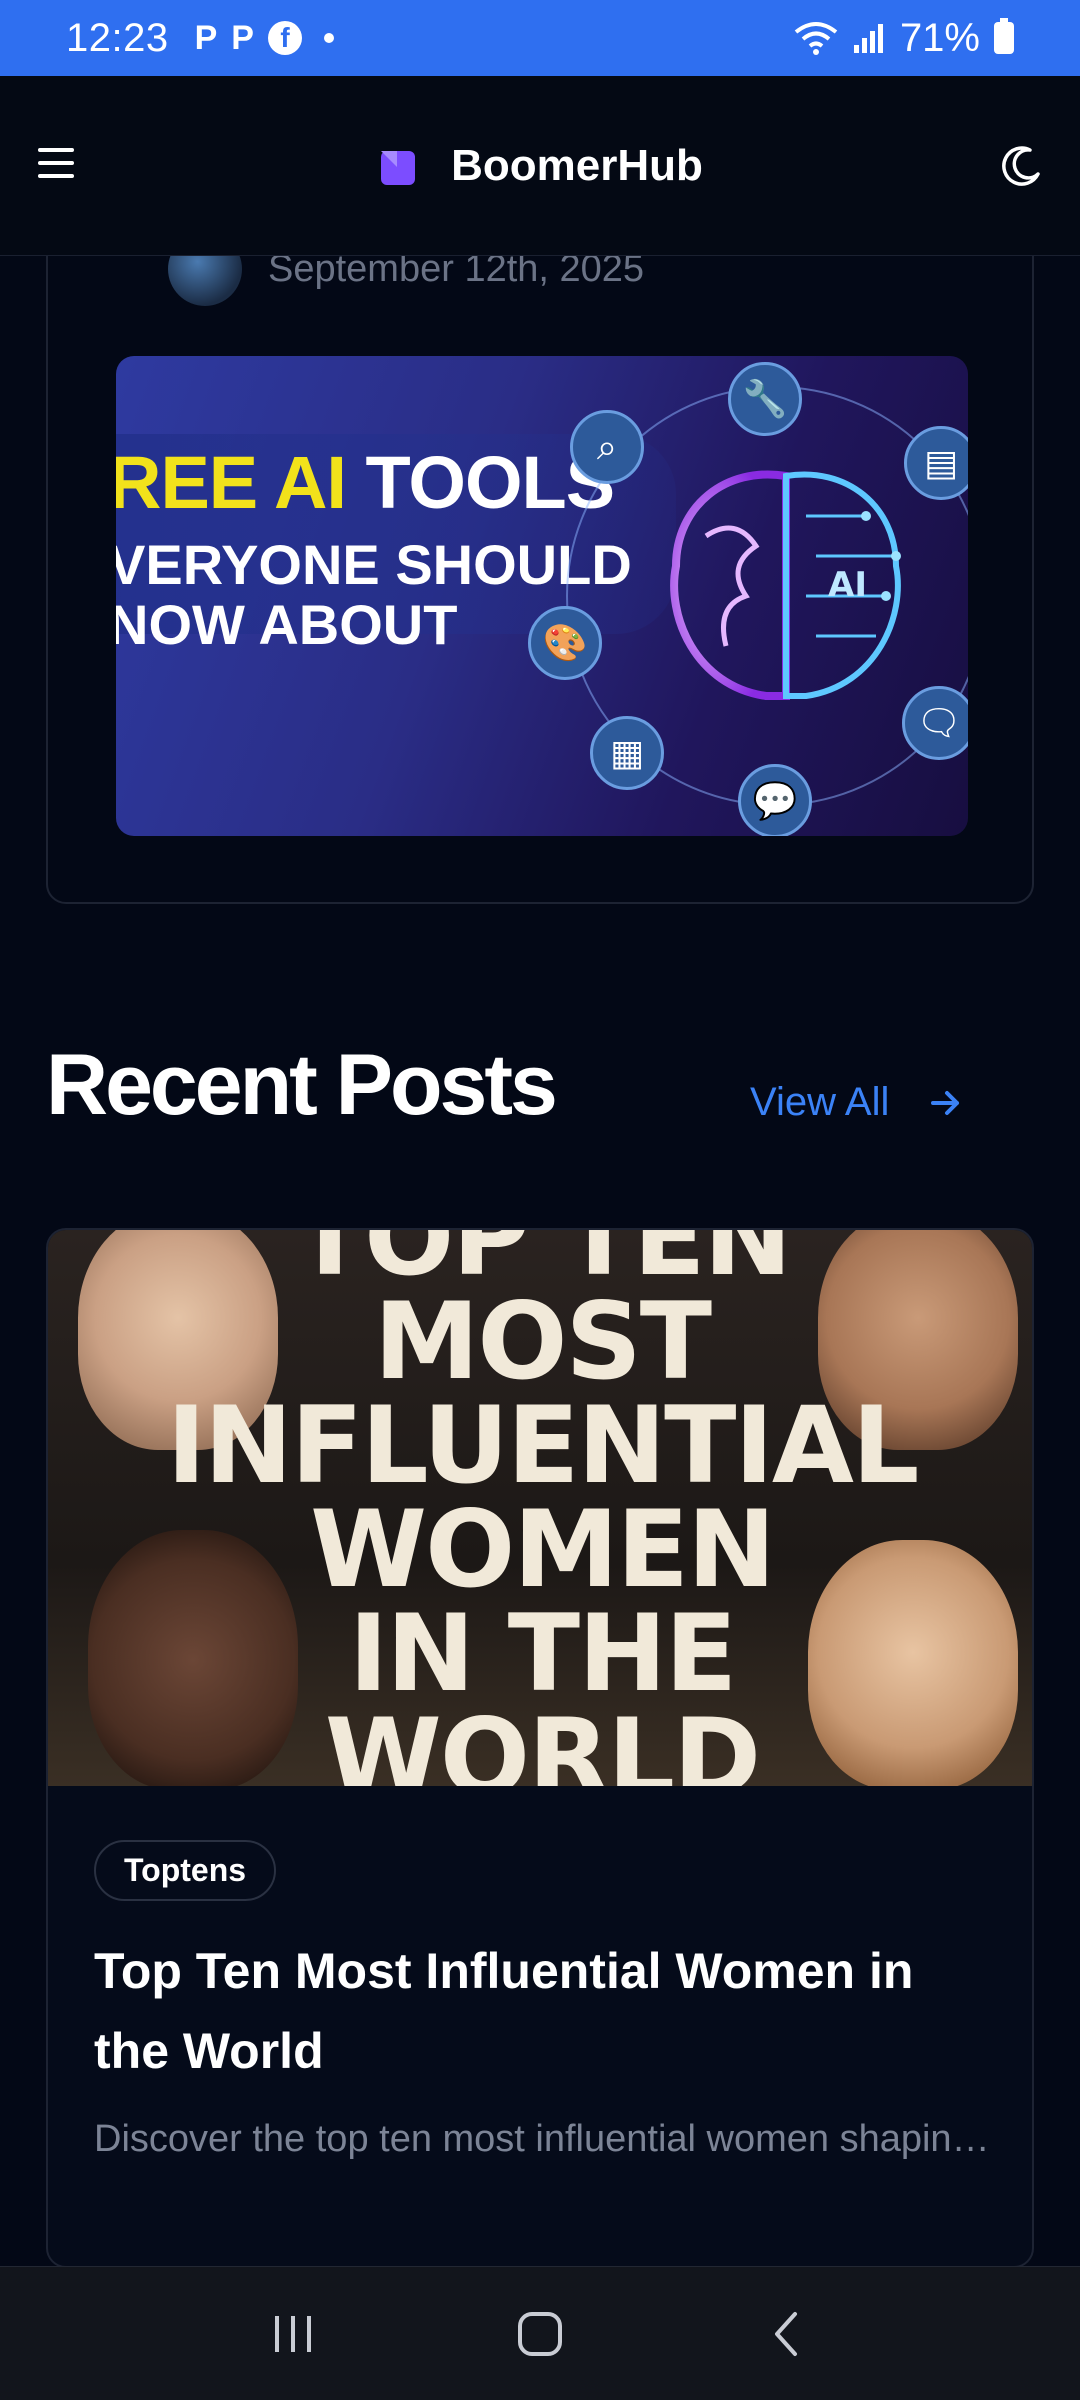  I want to click on brand-name: BoomerHub, so click(577, 165).